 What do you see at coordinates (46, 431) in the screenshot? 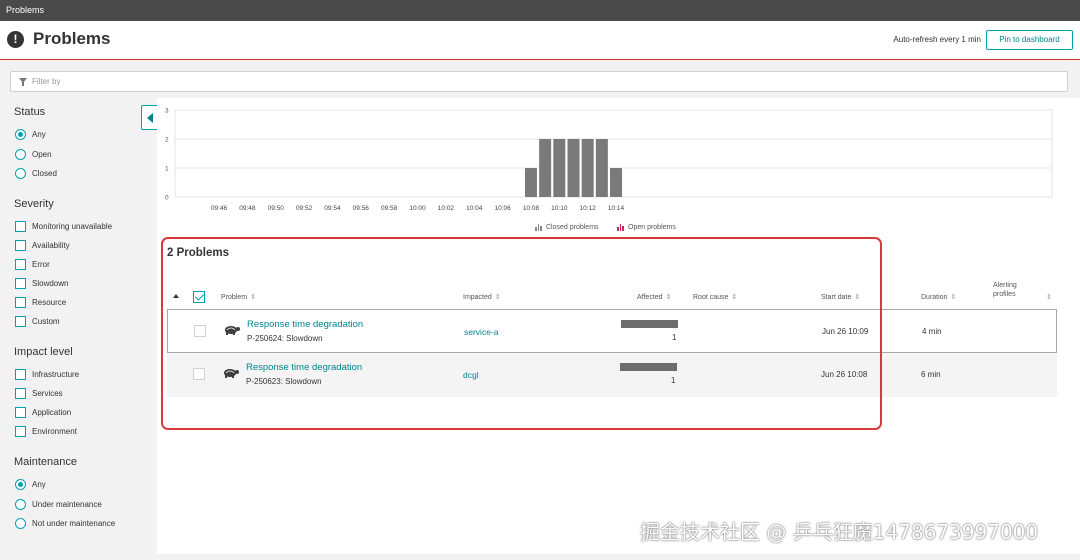
I see `impact-environment: Environment` at bounding box center [46, 431].